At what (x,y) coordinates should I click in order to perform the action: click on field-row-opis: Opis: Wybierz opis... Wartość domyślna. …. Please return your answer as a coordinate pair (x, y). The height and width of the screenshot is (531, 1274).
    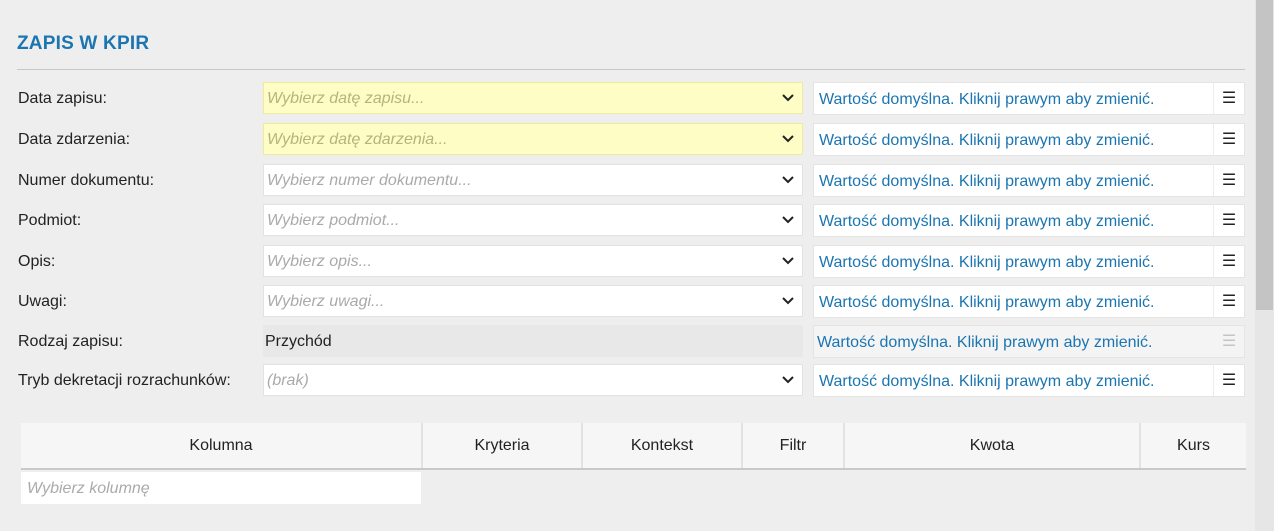
    Looking at the image, I should click on (627, 262).